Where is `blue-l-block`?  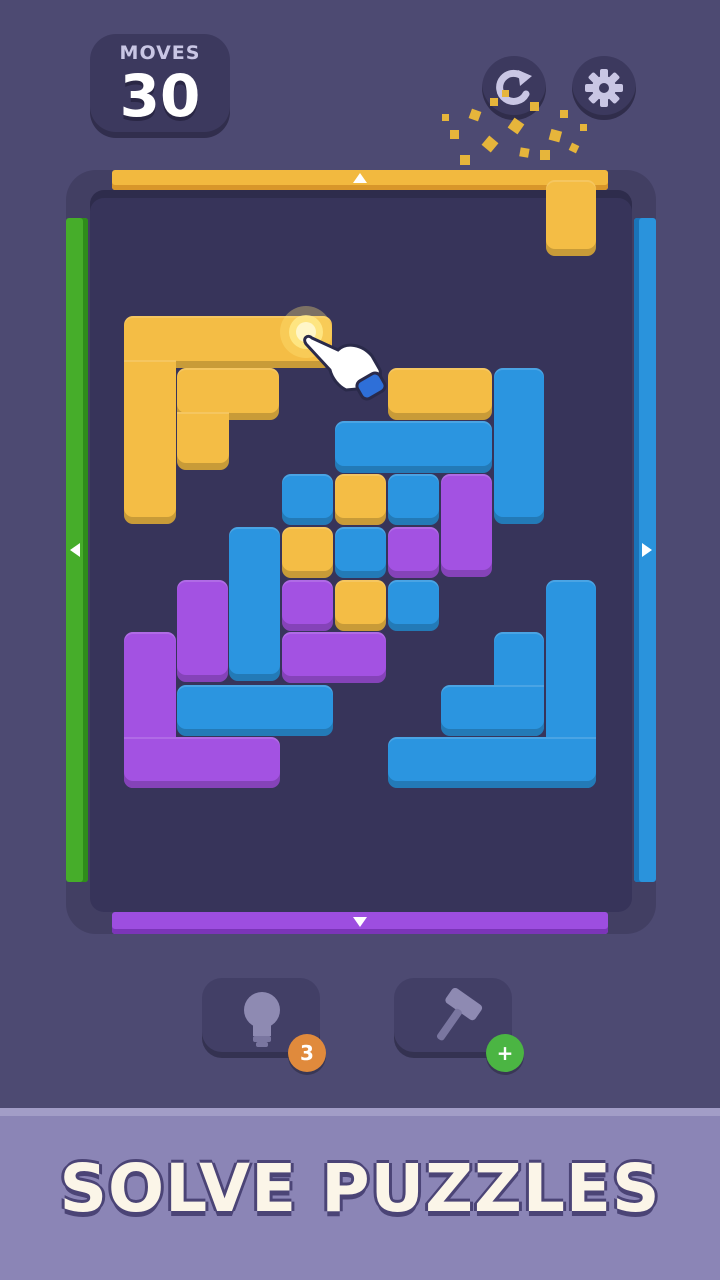
blue-l-block is located at coordinates (492, 762).